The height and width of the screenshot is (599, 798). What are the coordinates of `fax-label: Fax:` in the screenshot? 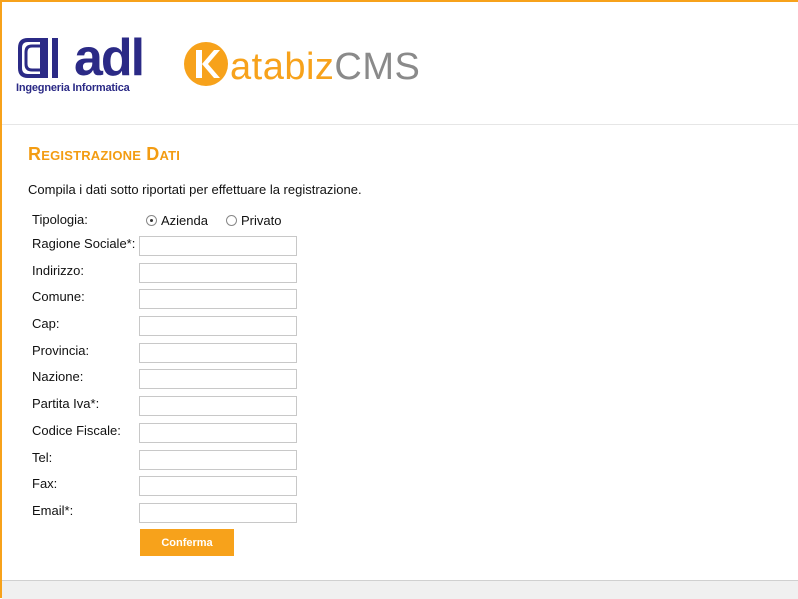 It's located at (45, 484).